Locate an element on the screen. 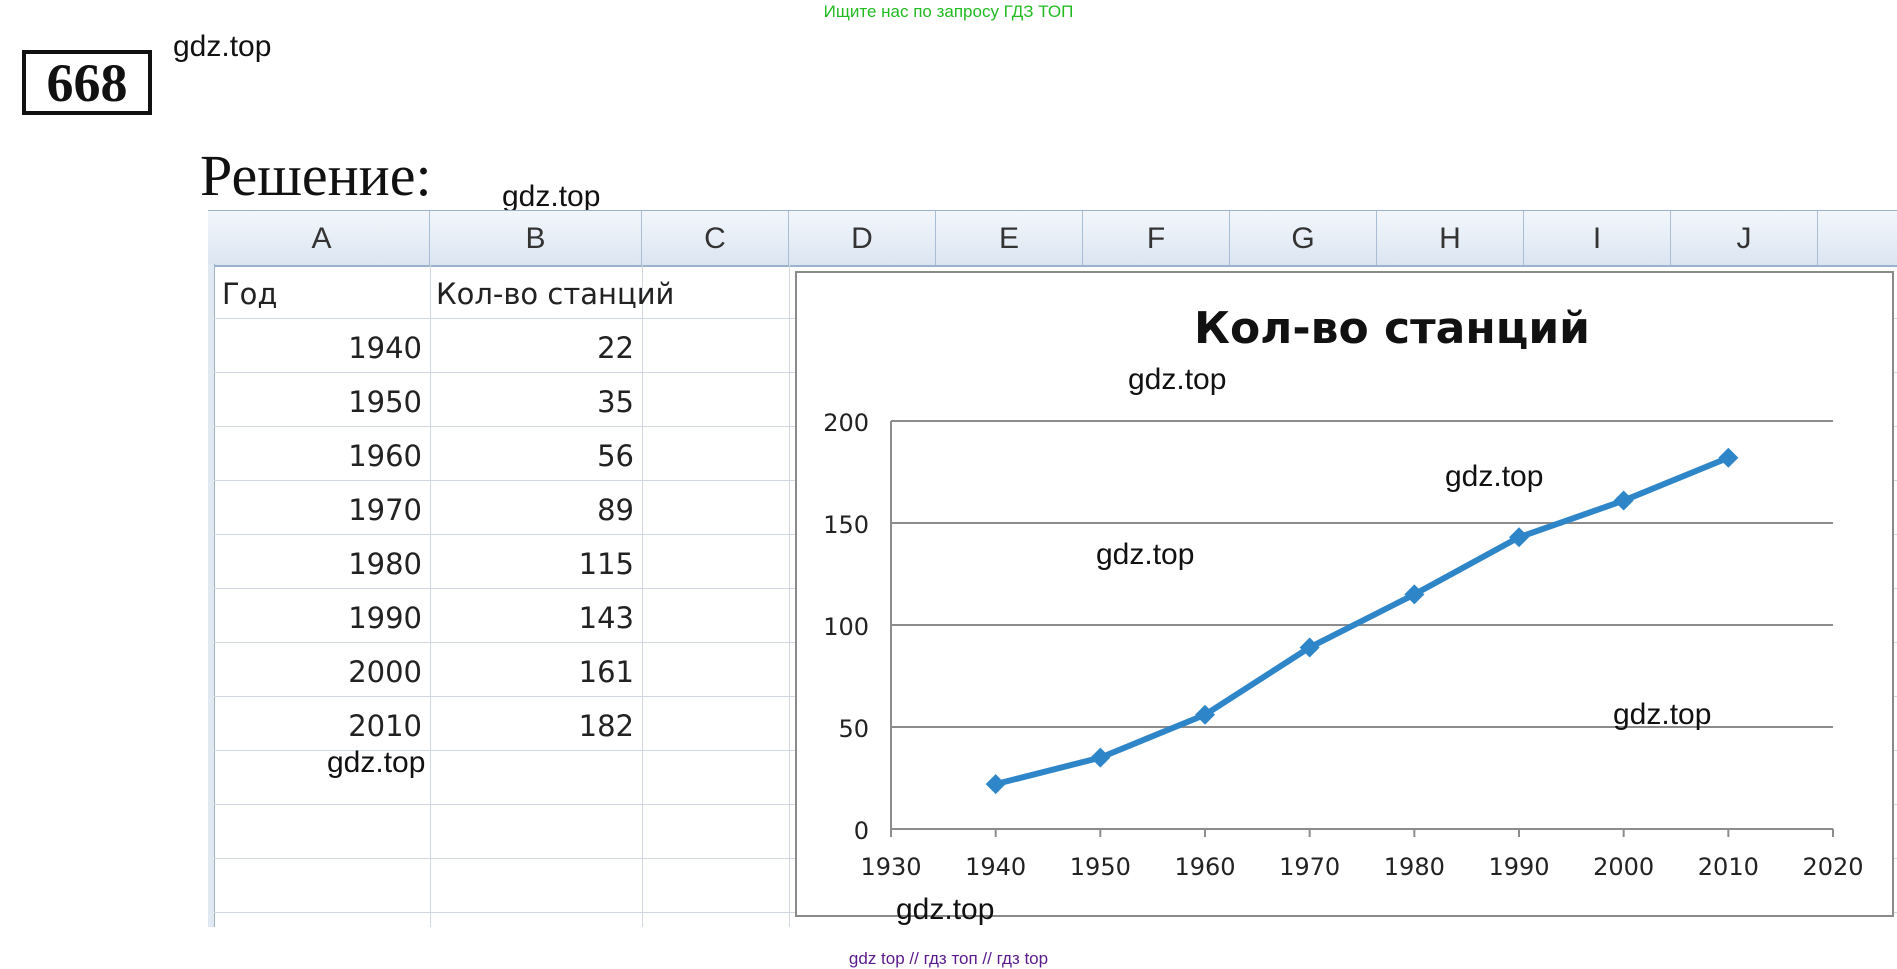 The image size is (1897, 969). x-tick-label: 1940 is located at coordinates (995, 867).